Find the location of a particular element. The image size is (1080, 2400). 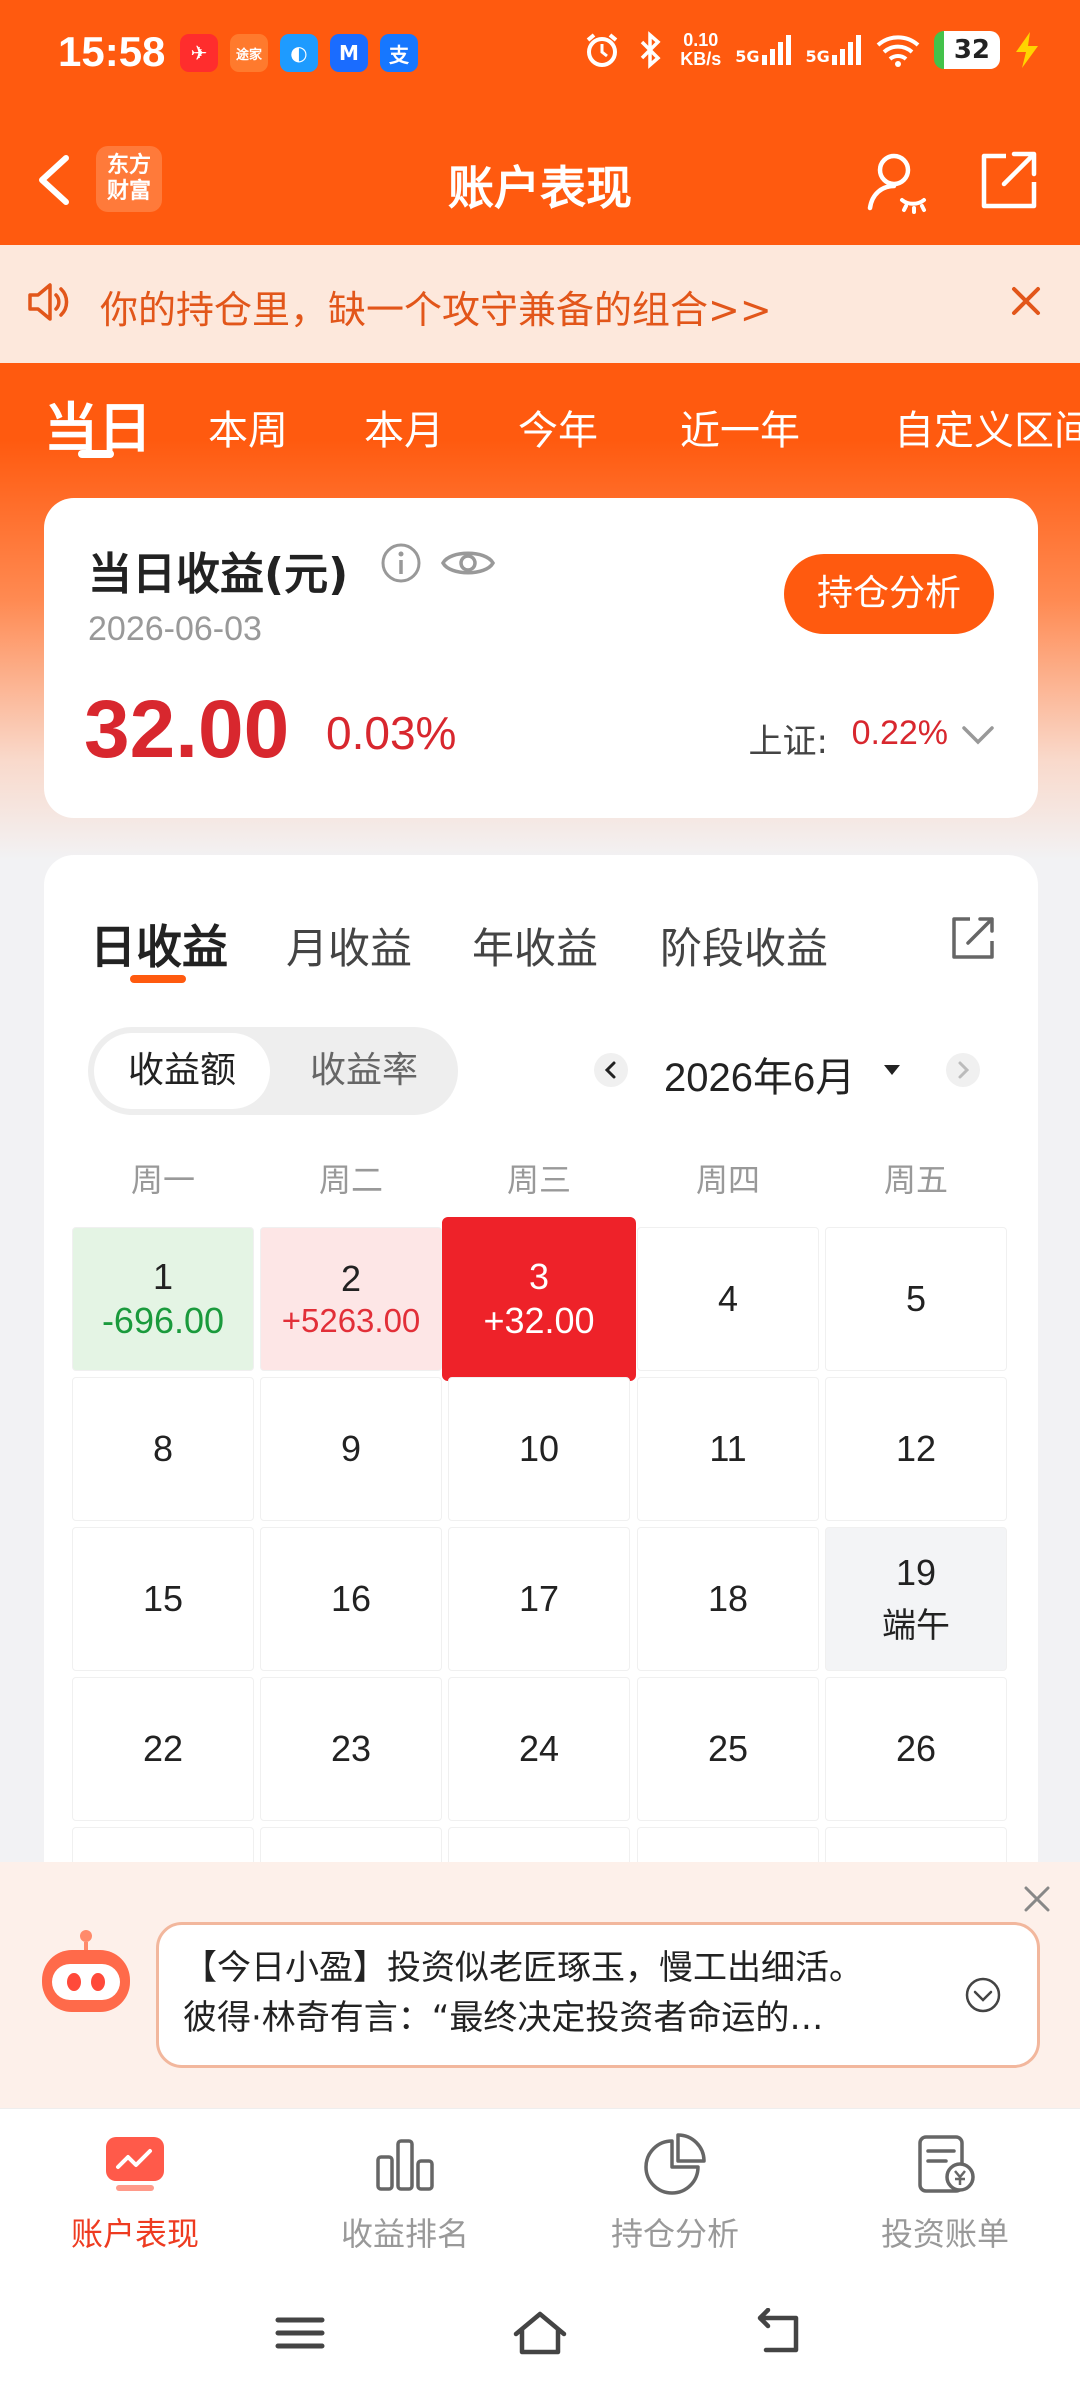

calendar-day-cell: 24 is located at coordinates (539, 1749).